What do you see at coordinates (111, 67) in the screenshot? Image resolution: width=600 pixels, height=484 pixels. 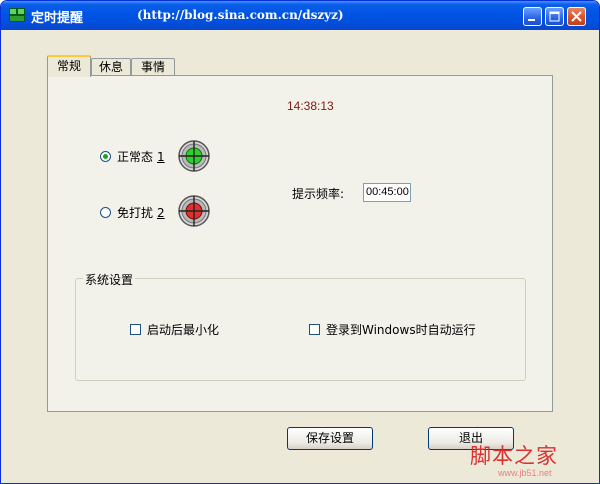 I see `tab-rest: 休息` at bounding box center [111, 67].